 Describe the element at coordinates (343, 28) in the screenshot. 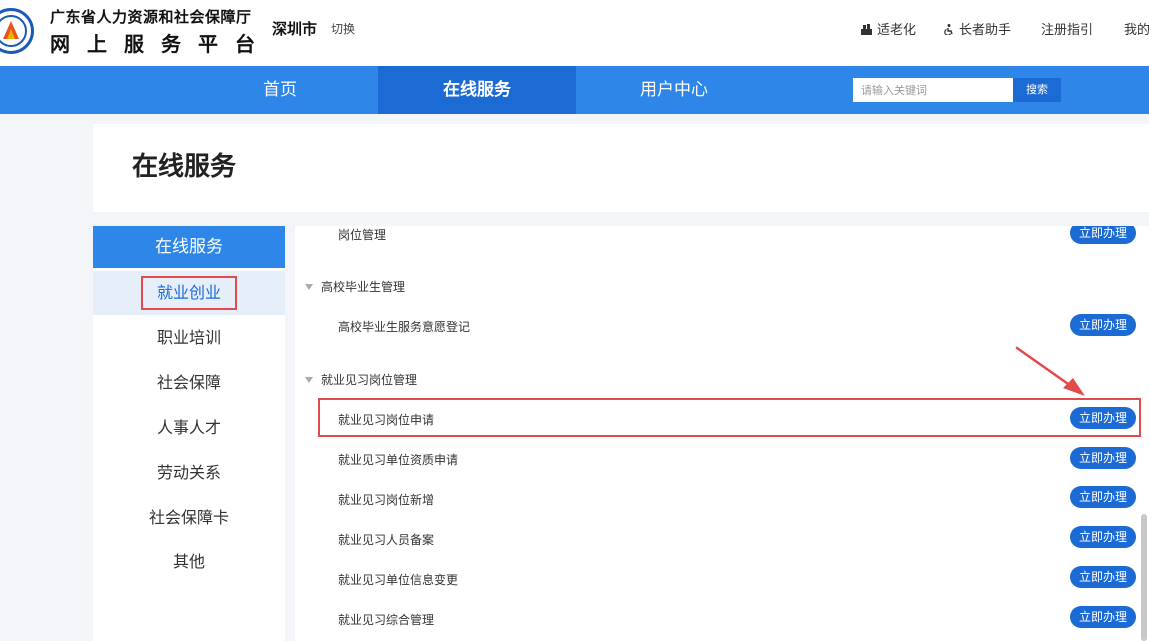

I see `city-switch-link: 切换` at that location.